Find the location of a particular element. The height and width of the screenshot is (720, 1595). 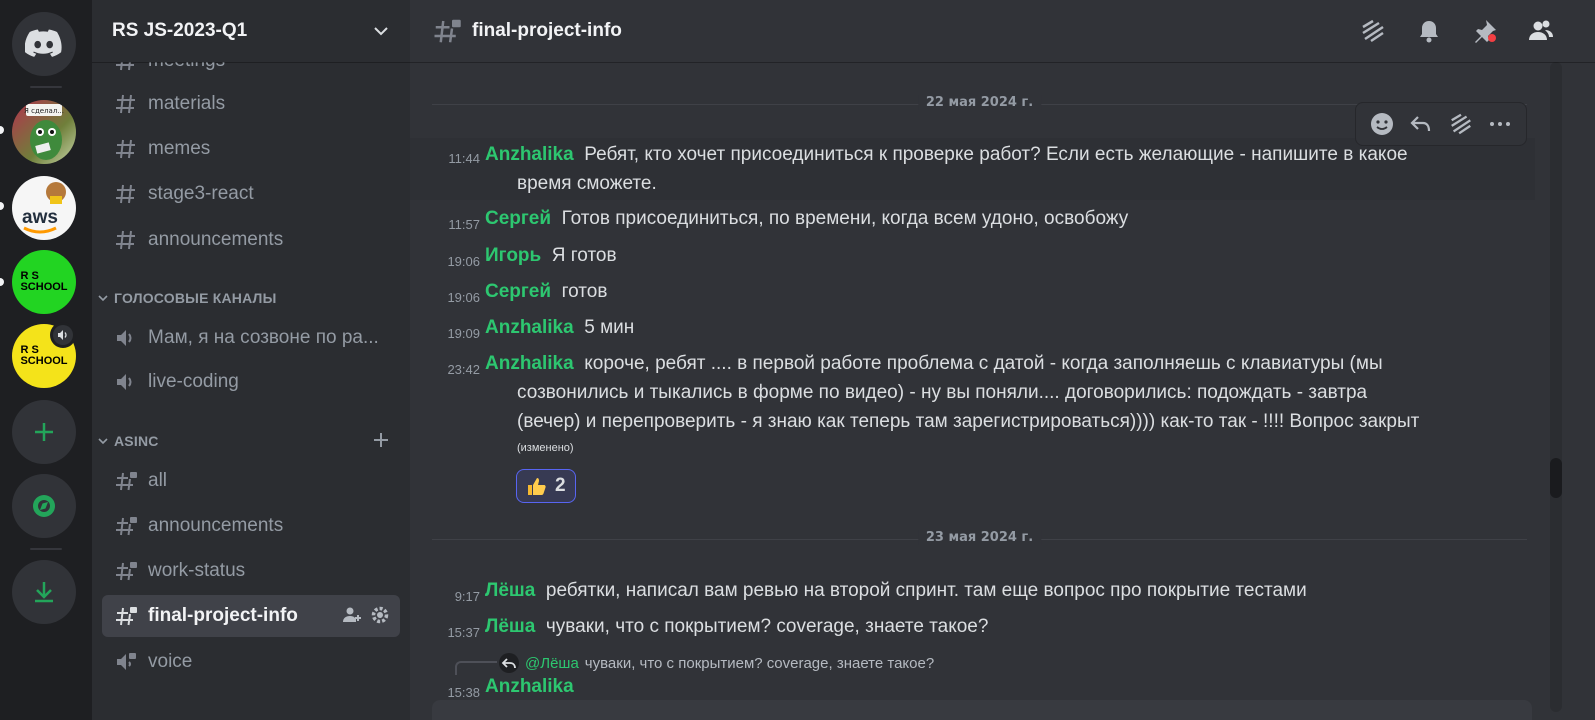

channel-header: final-project-info is located at coordinates (1002, 31).